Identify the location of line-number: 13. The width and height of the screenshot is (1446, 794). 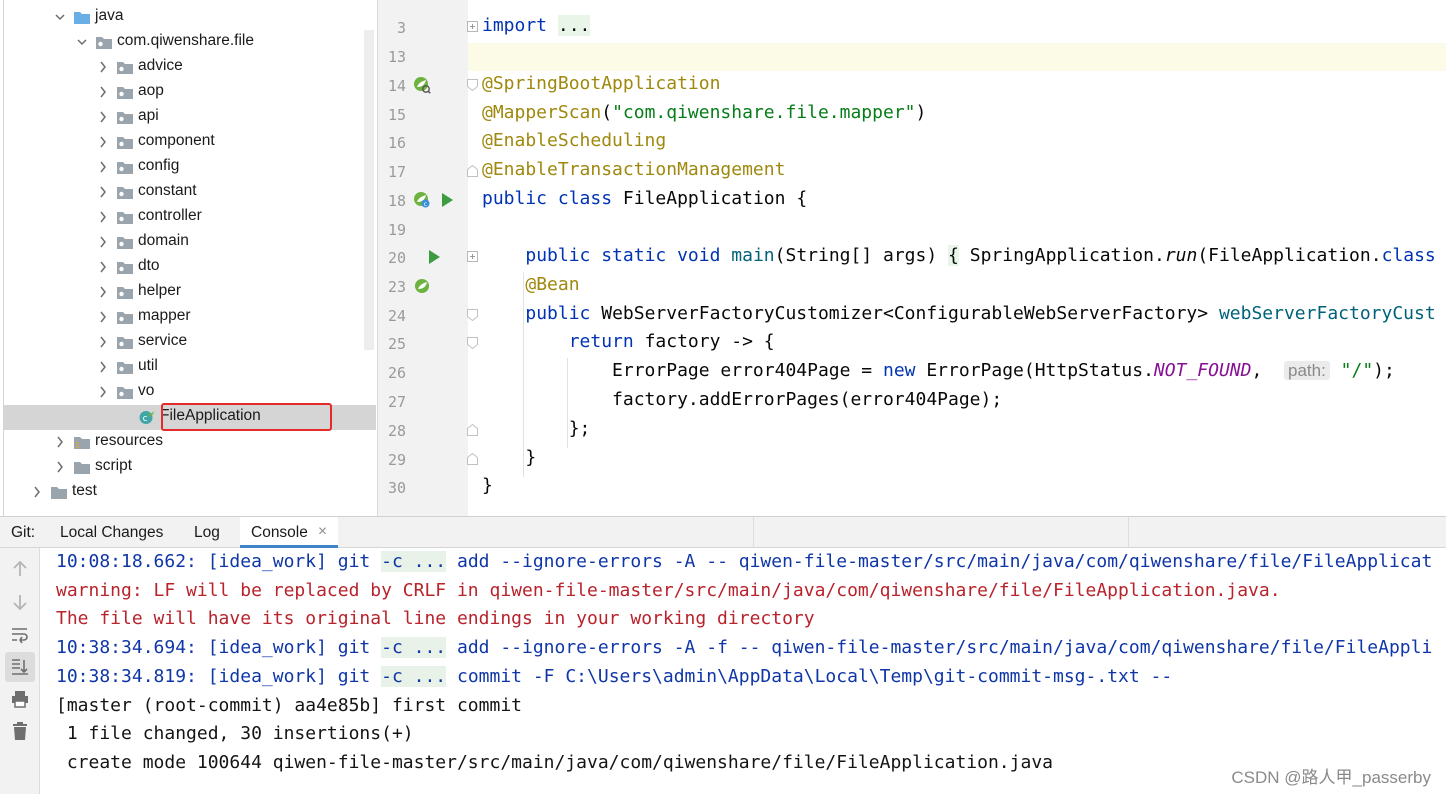
(396, 57).